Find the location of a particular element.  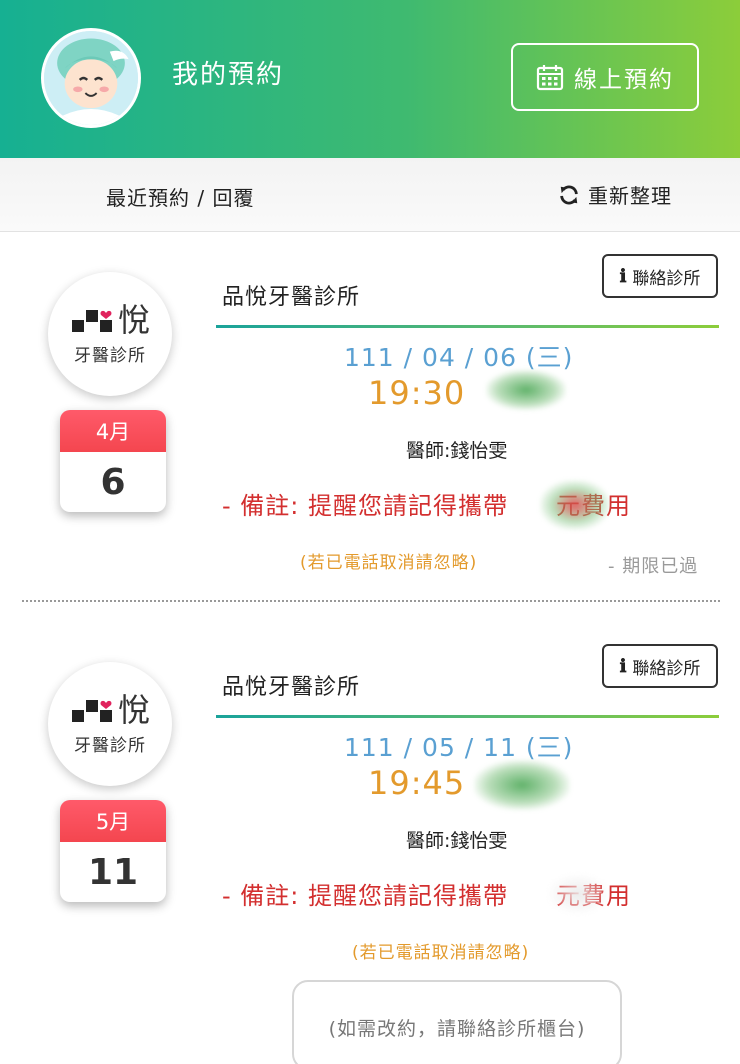

reschedule-hint: (如需改約，請聯絡診所櫃台) is located at coordinates (457, 1029).